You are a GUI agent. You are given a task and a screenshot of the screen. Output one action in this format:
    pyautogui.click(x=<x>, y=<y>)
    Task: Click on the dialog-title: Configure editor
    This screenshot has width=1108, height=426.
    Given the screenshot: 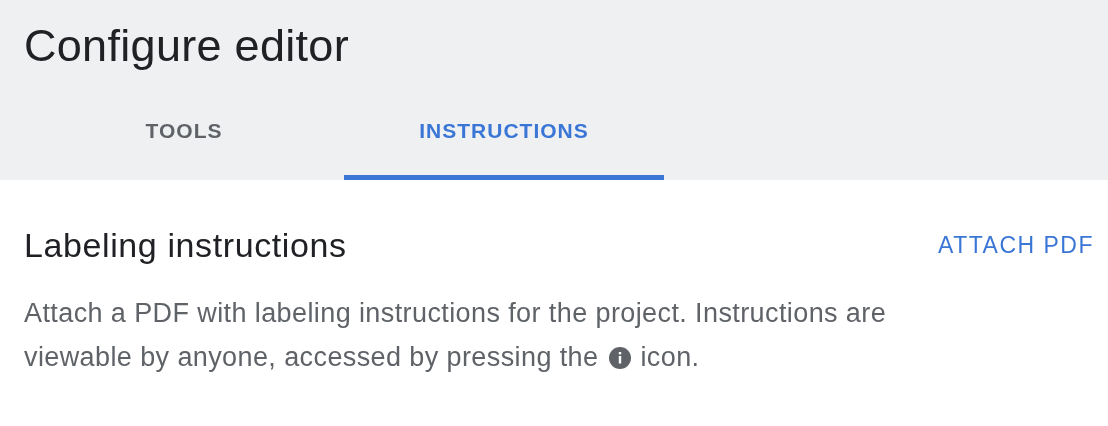 What is the action you would take?
    pyautogui.click(x=186, y=46)
    